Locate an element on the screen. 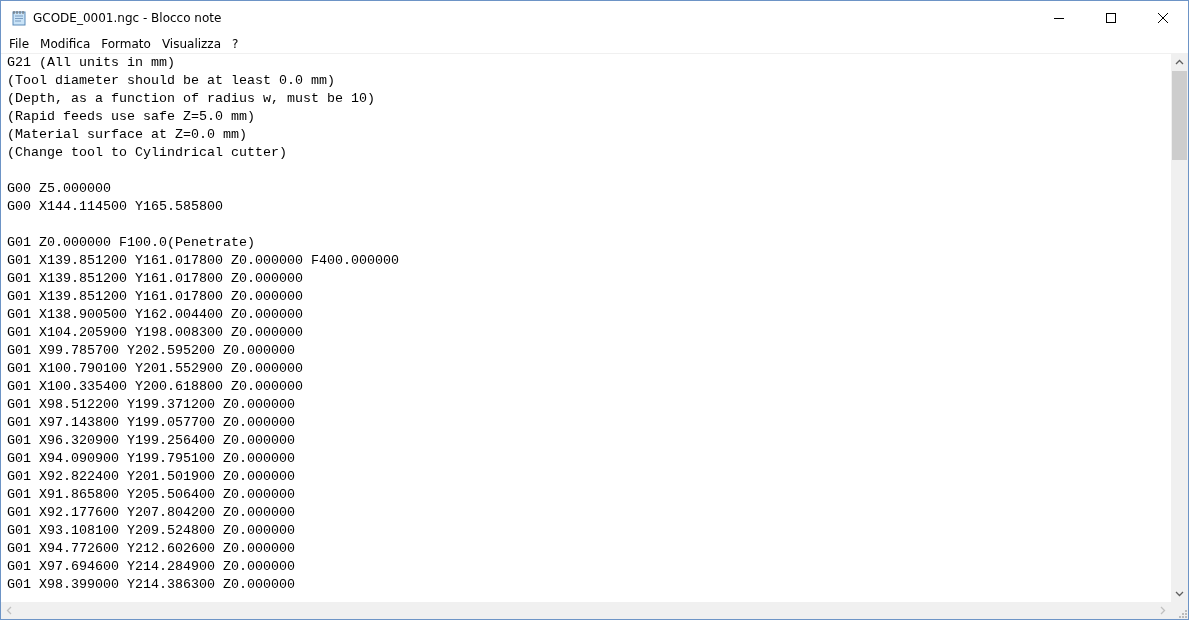 The height and width of the screenshot is (620, 1189). code-line: G00 X144.114500 Y165.585800 is located at coordinates (115, 207).